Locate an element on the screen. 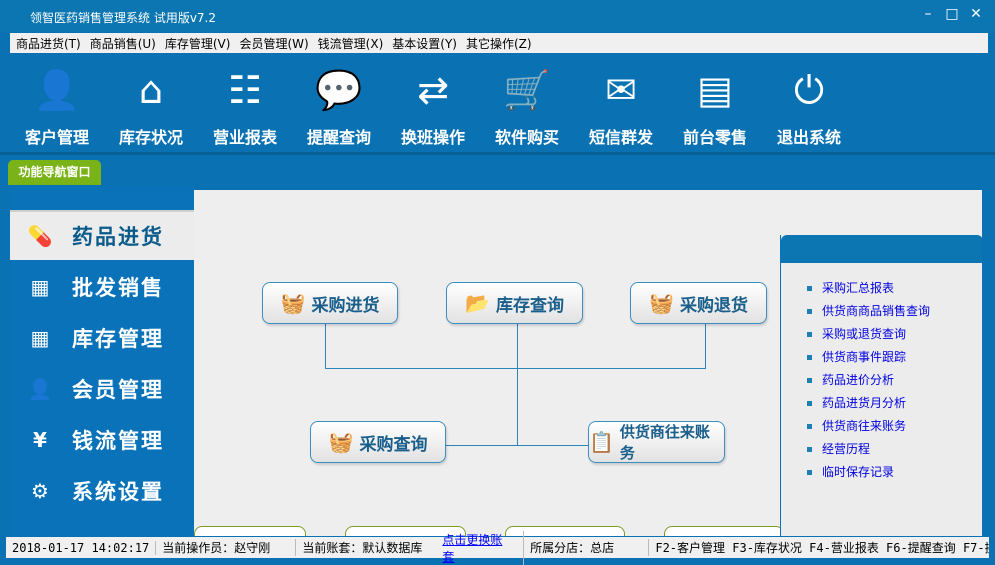  status-account: 当前账套：默认数据库 is located at coordinates (362, 548).